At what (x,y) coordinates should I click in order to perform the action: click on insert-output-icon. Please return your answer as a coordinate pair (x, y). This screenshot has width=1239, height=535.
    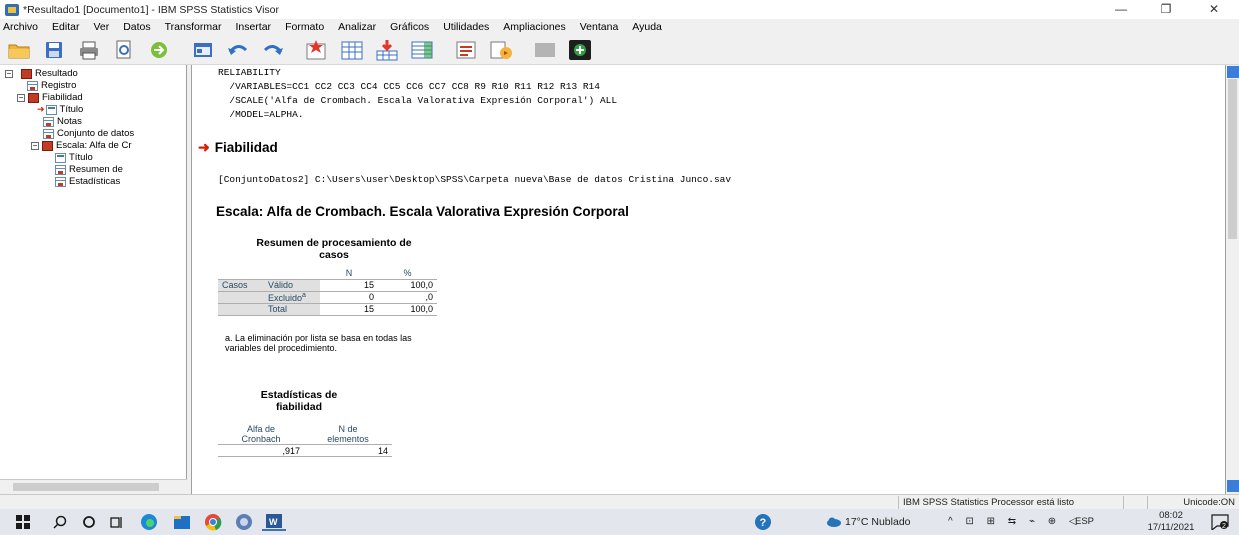
    Looking at the image, I should click on (422, 50).